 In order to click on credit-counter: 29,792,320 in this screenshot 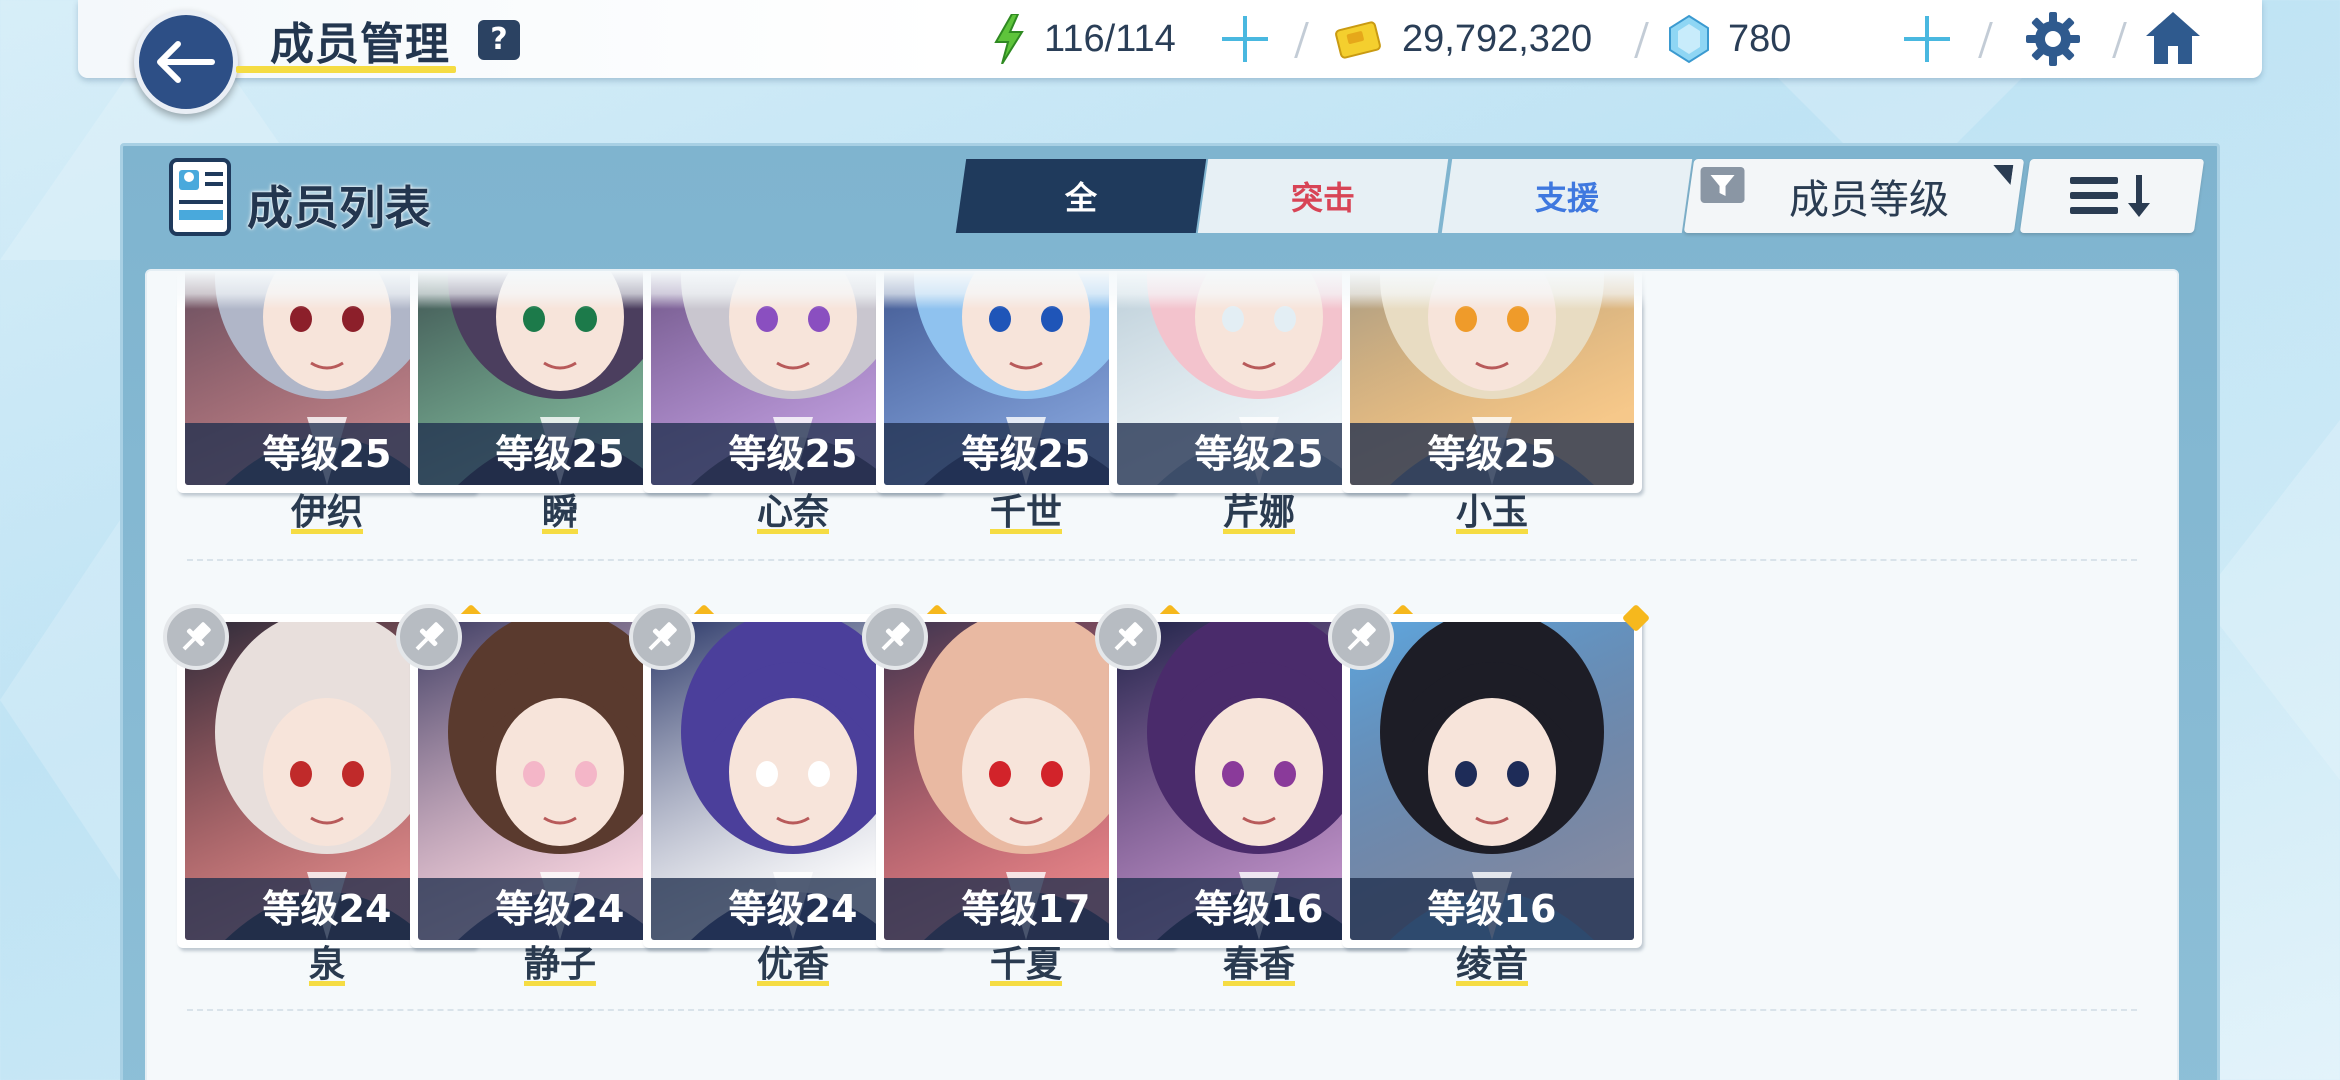, I will do `click(1497, 39)`.